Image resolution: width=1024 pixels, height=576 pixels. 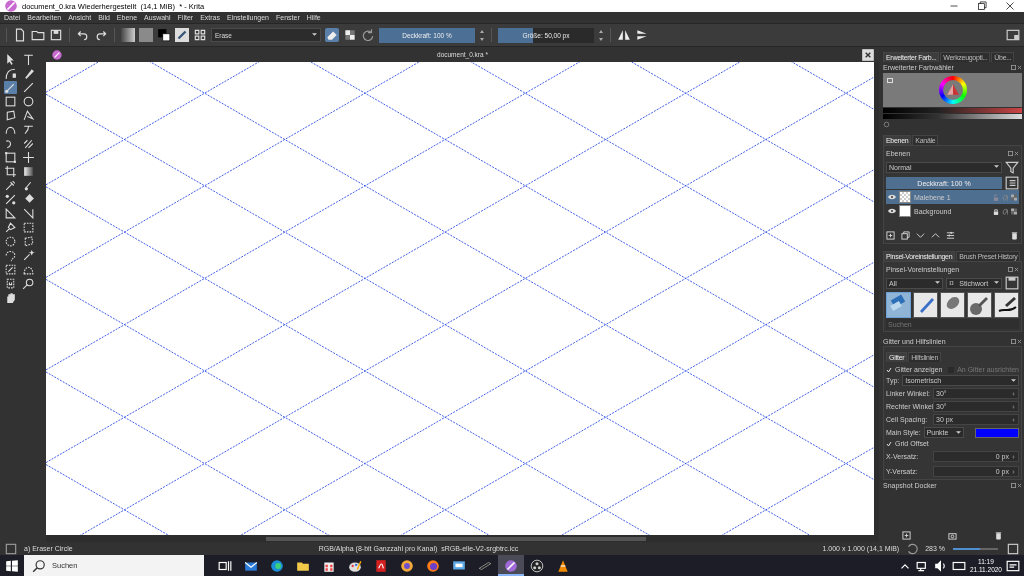 What do you see at coordinates (997, 432) in the screenshot?
I see `color-swatch` at bounding box center [997, 432].